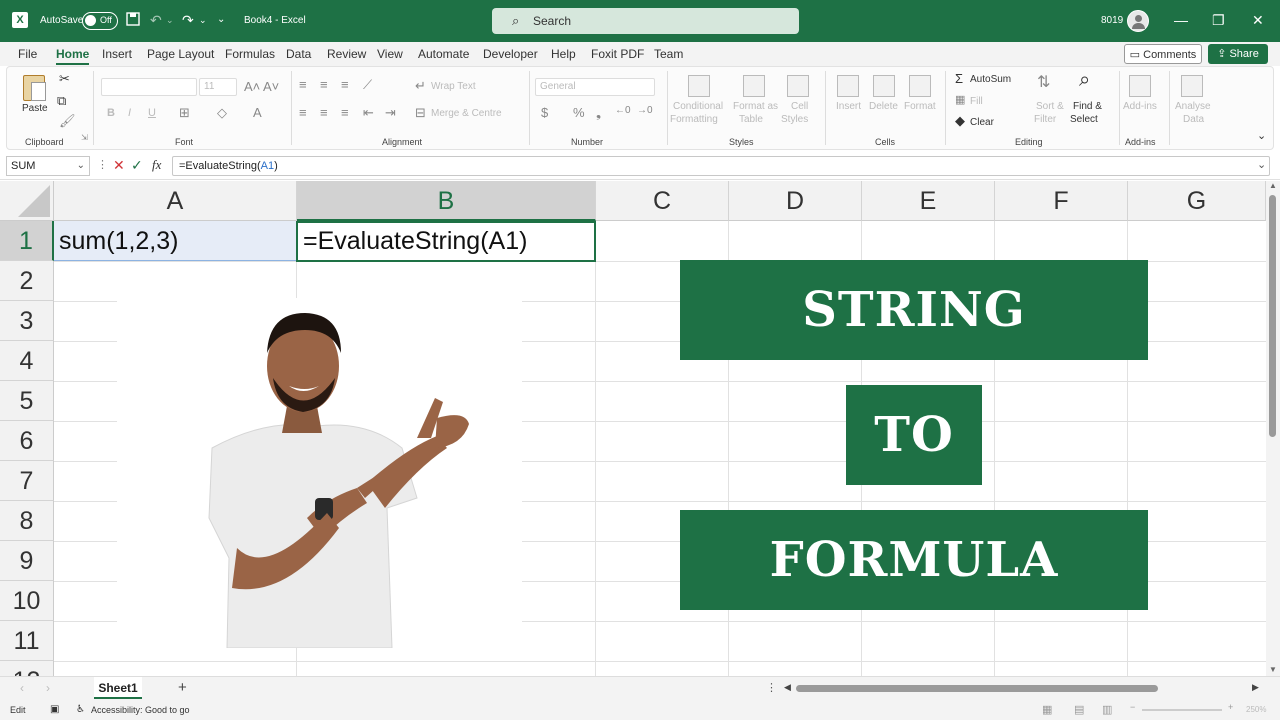 The width and height of the screenshot is (1280, 720). Describe the element at coordinates (446, 241) in the screenshot. I see `cell-b1: =EvaluateString(A1)` at that location.